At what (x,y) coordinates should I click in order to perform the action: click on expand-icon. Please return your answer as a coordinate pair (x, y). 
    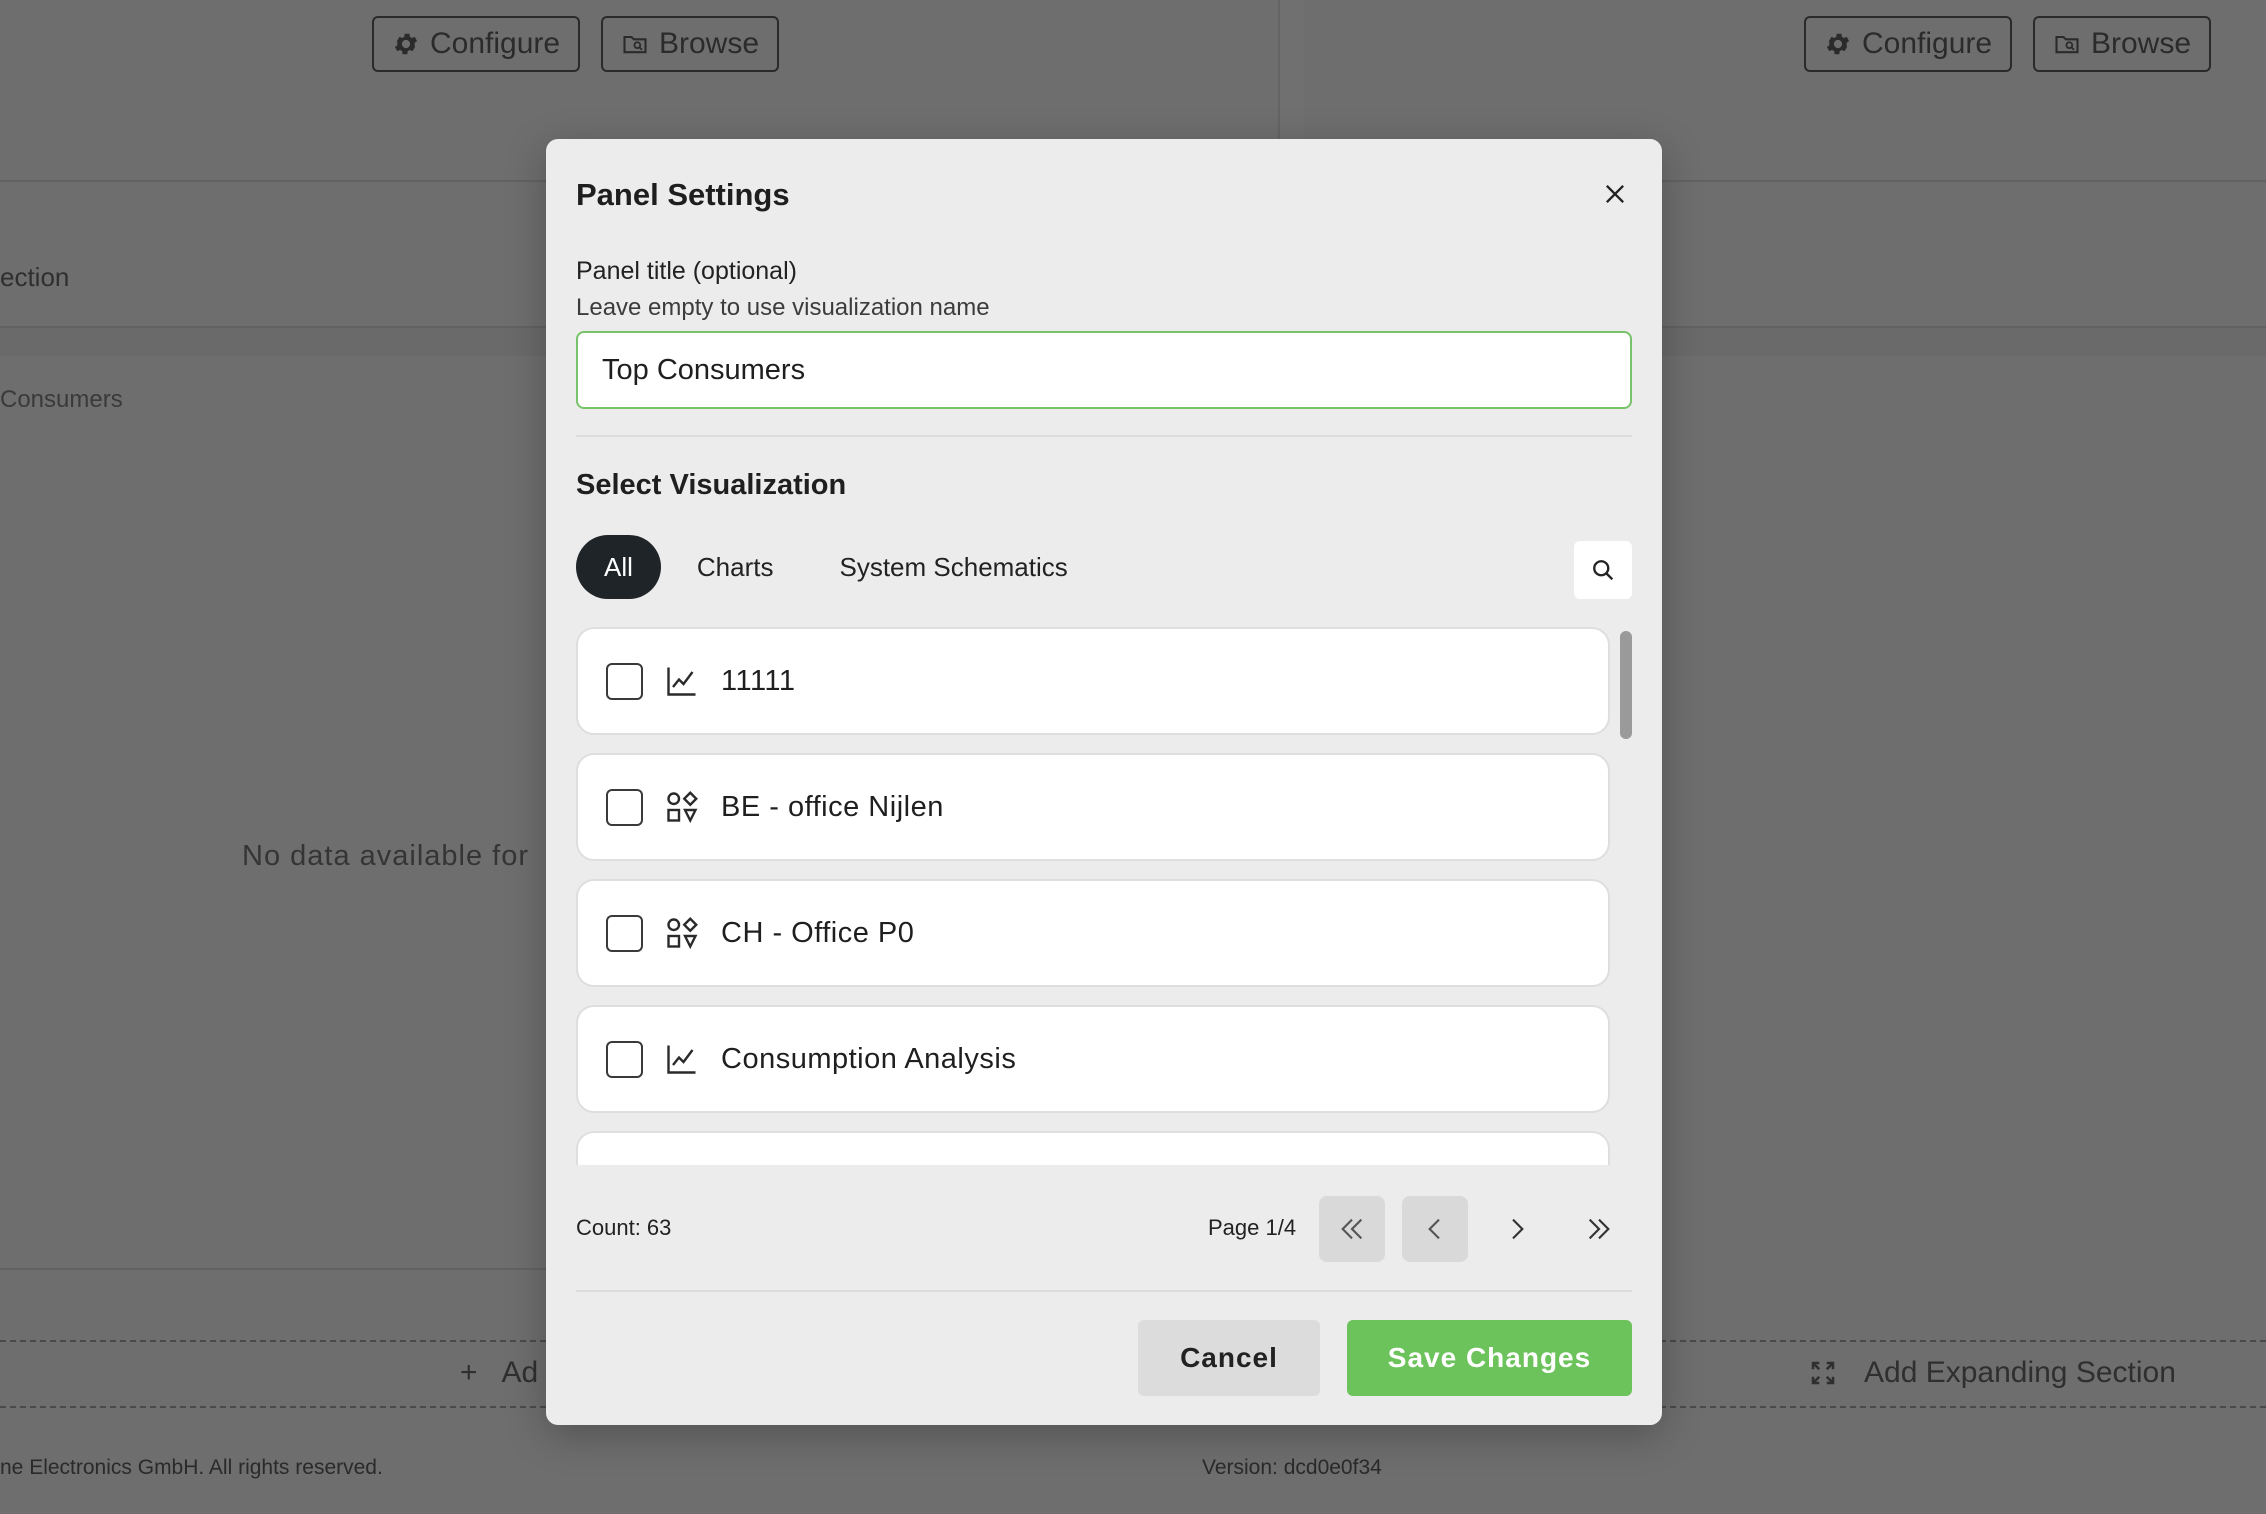
    Looking at the image, I should click on (1823, 1373).